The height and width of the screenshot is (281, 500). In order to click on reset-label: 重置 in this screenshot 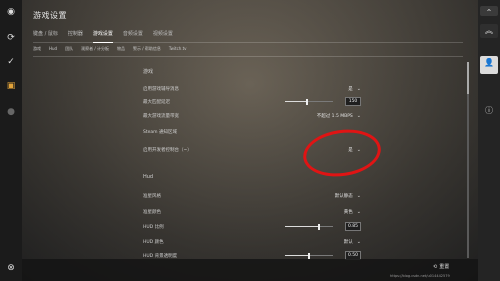, I will do `click(444, 267)`.